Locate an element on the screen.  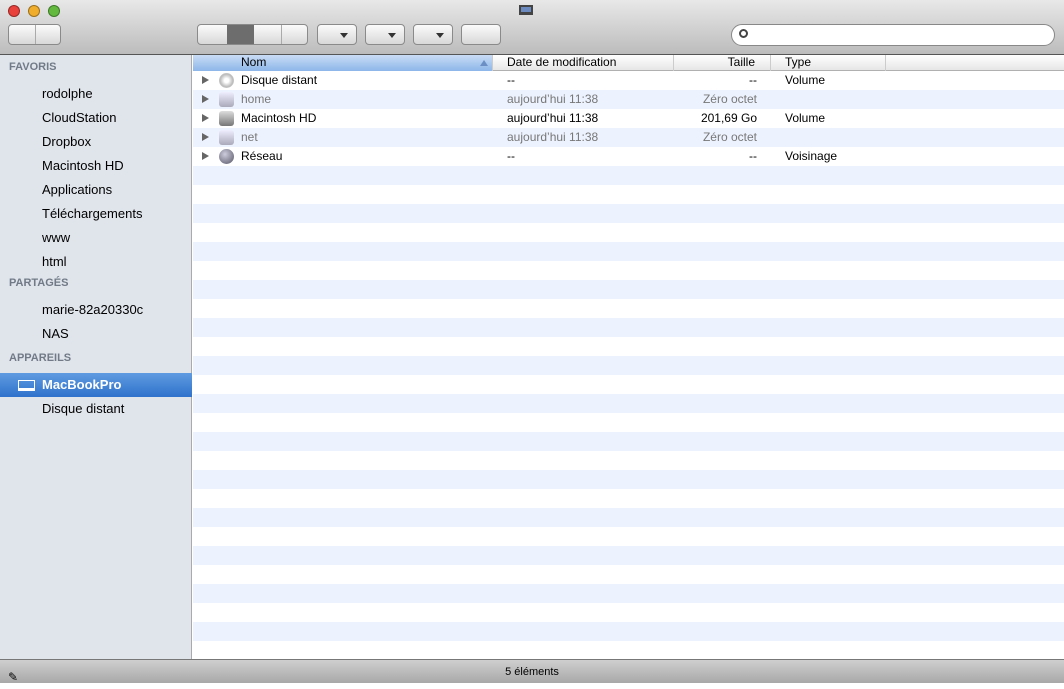
view-mode-segmented-control is located at coordinates (252, 34).